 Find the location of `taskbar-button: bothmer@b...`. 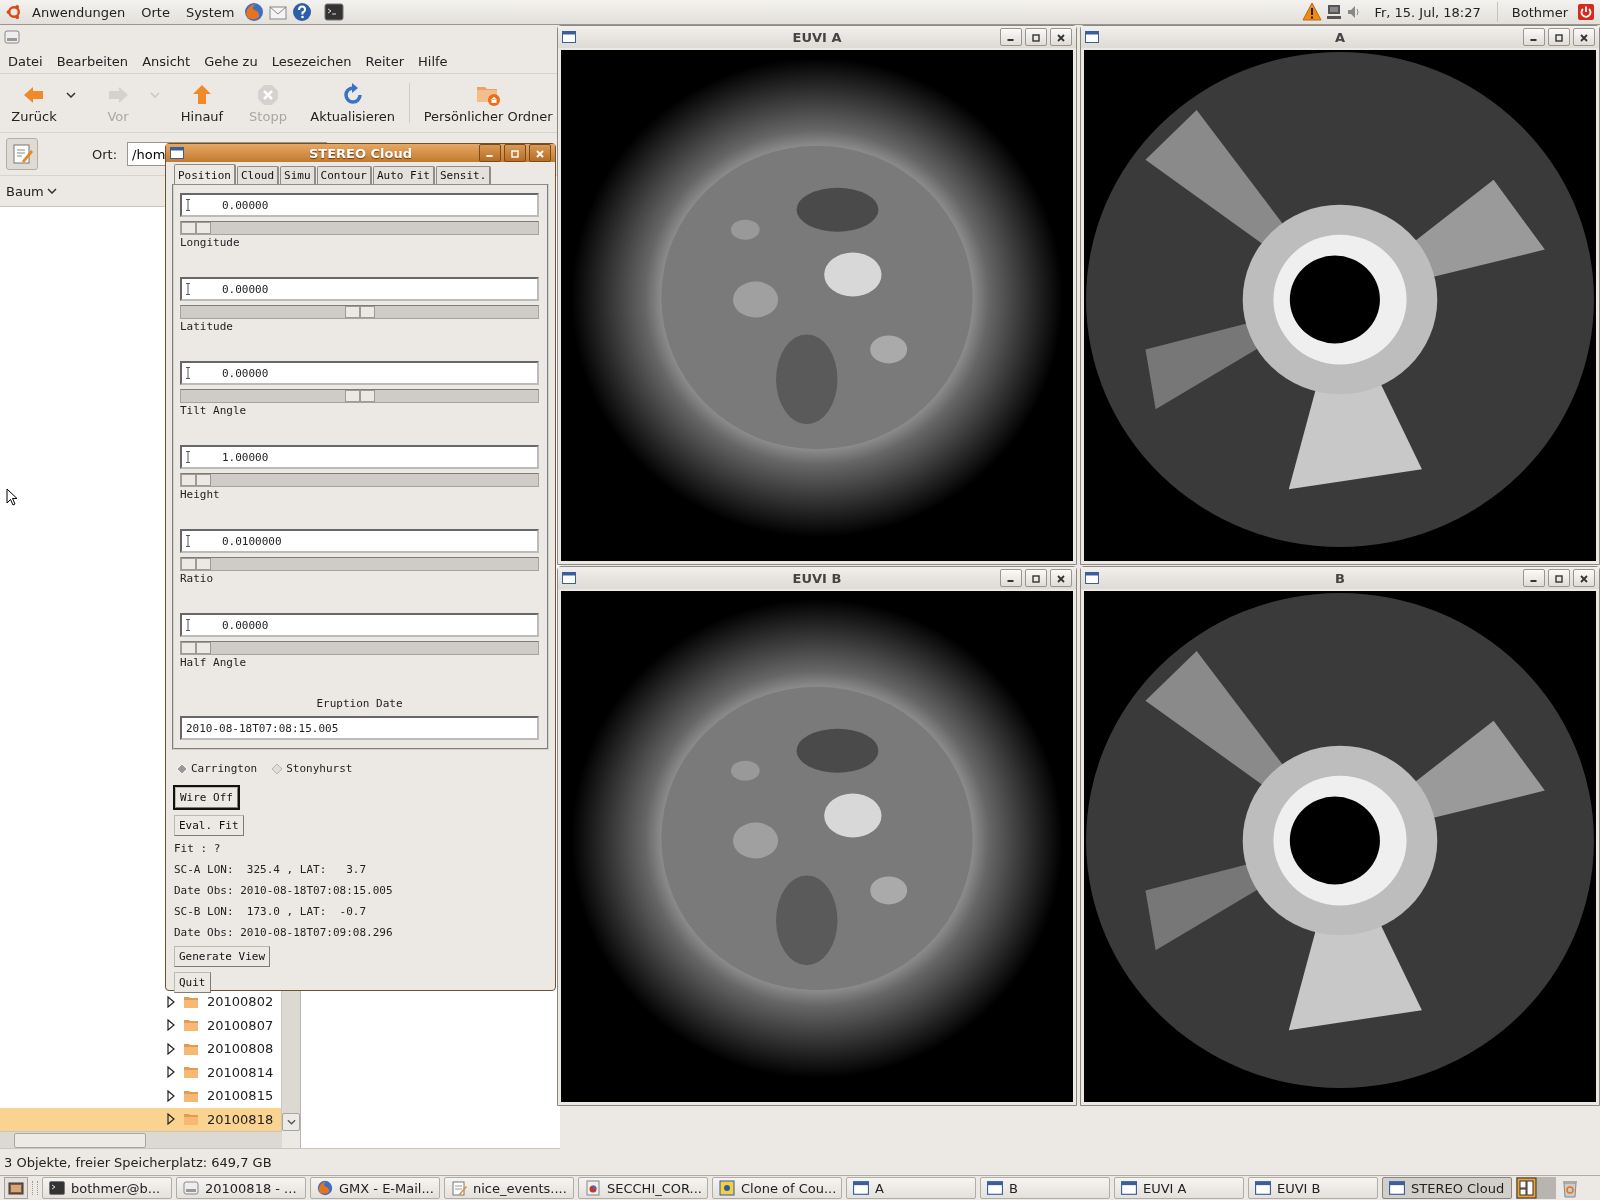

taskbar-button: bothmer@b... is located at coordinates (107, 1188).